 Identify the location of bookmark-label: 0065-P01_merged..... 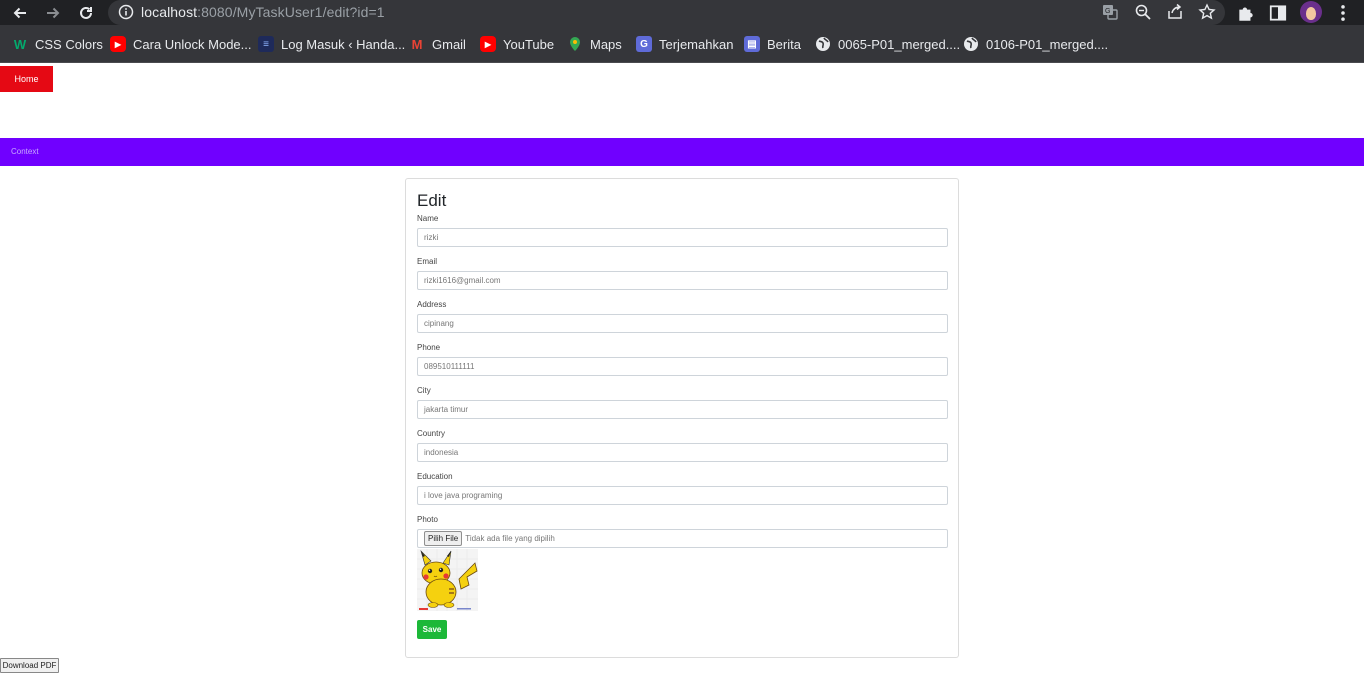
(899, 44).